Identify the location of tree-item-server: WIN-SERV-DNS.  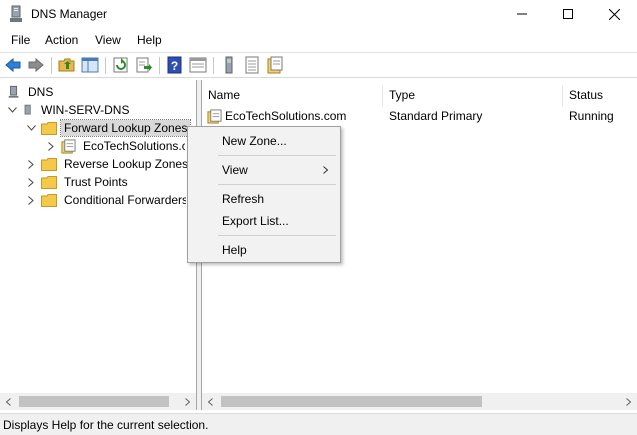
(69, 110).